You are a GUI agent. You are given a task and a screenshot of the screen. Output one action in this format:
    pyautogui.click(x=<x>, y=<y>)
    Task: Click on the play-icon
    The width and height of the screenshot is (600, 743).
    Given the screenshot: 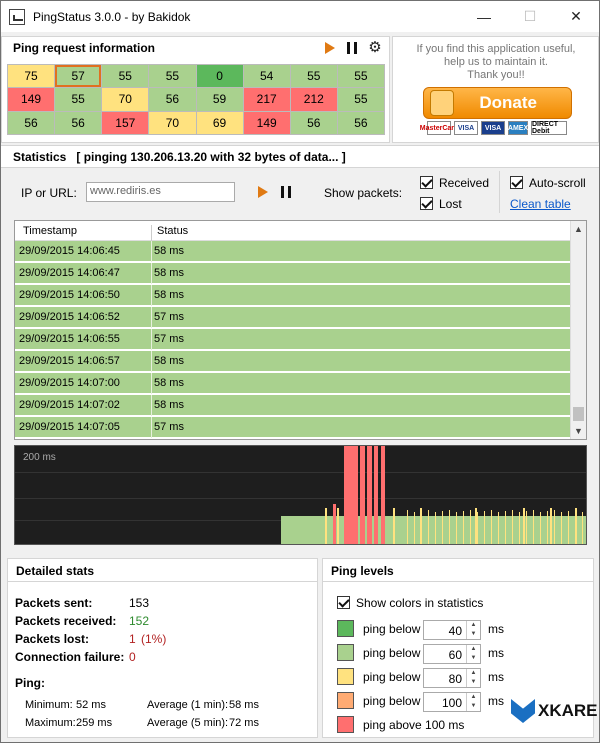 What is the action you would take?
    pyautogui.click(x=263, y=192)
    